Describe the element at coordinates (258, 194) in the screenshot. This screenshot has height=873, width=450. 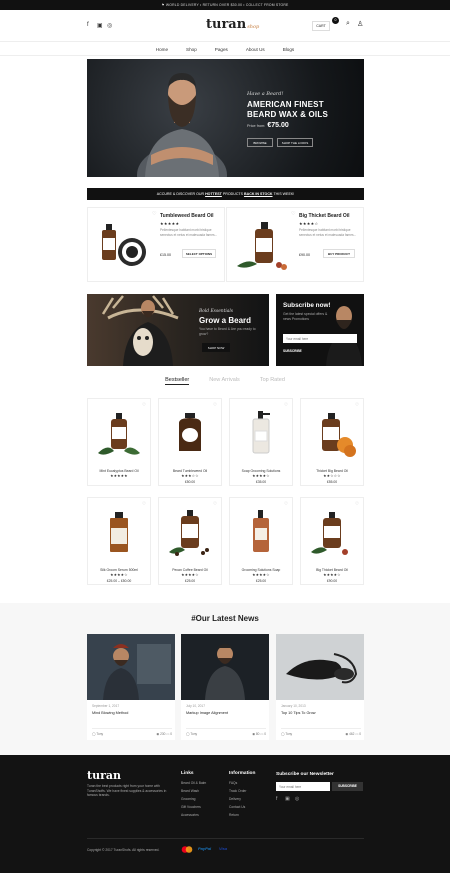
I see `promo-back-link: BACK IN STOCK` at that location.